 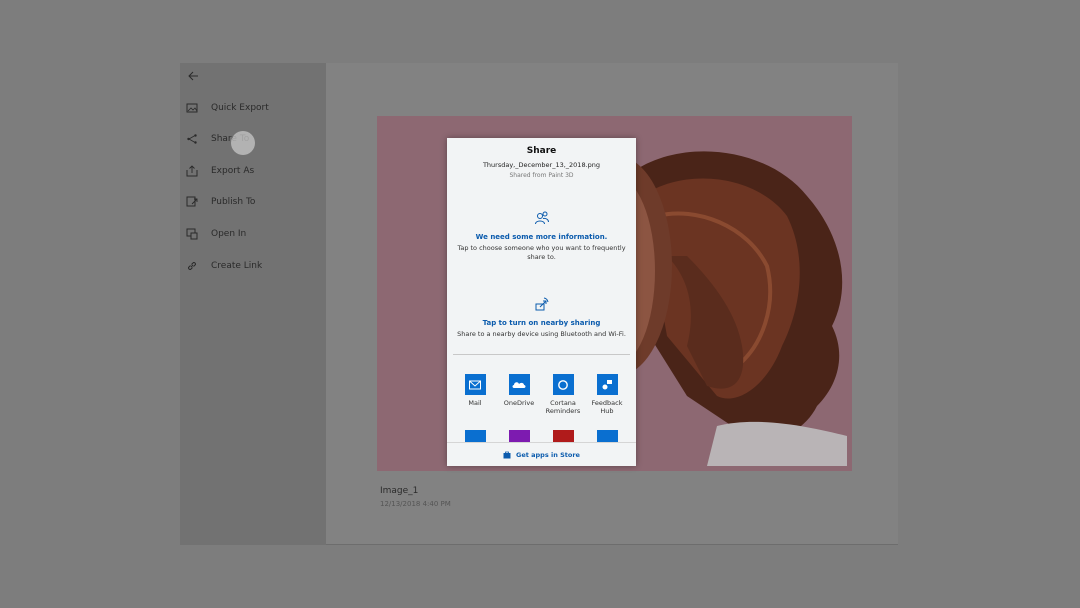 What do you see at coordinates (192, 108) in the screenshot?
I see `image-icon` at bounding box center [192, 108].